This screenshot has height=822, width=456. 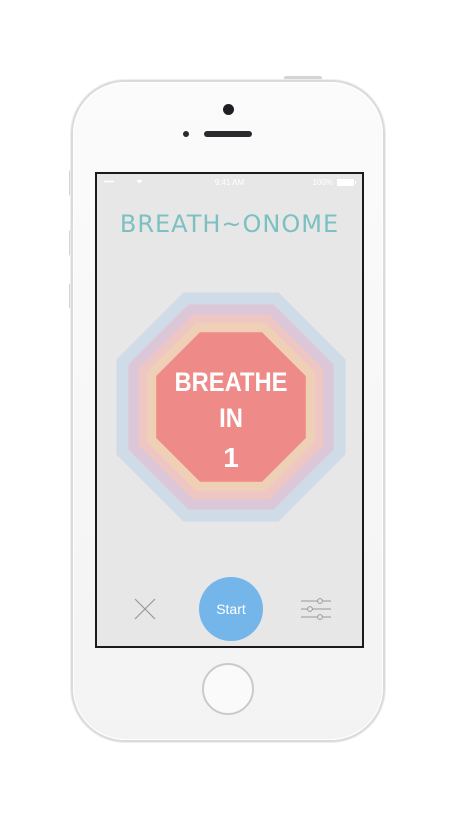 I want to click on breath-count: 1, so click(x=231, y=457).